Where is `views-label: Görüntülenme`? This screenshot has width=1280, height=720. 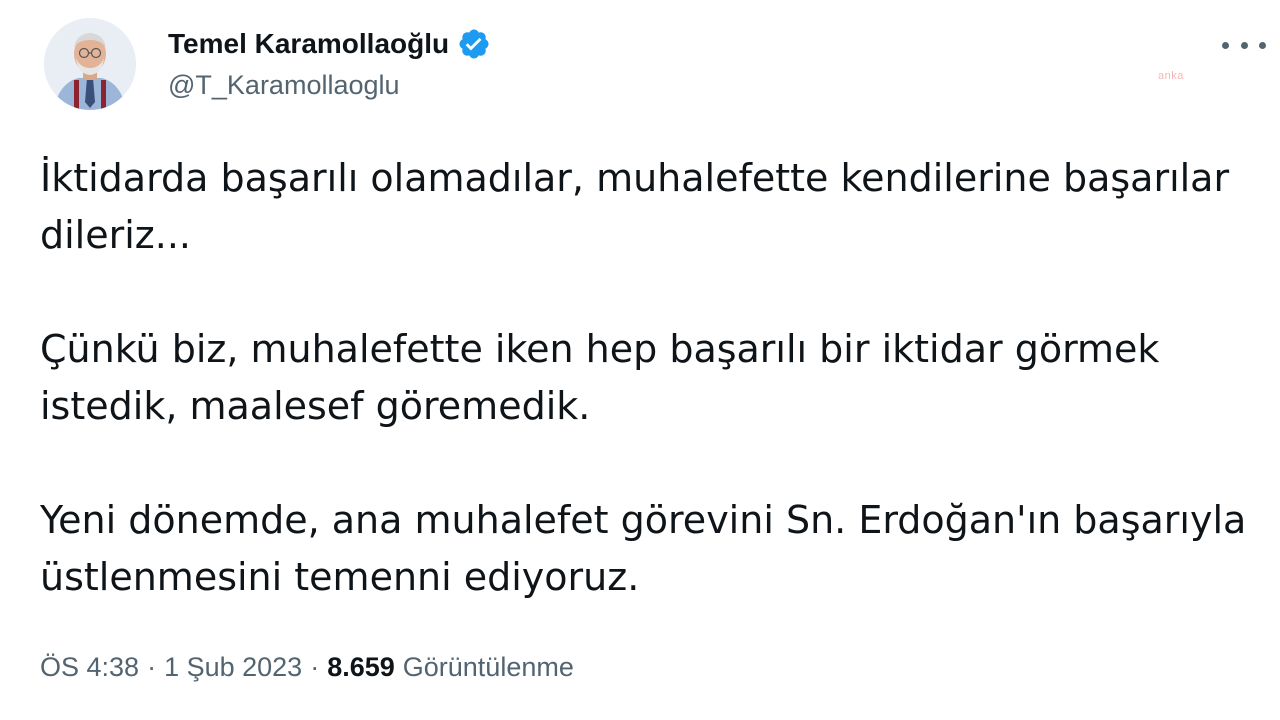 views-label: Görüntülenme is located at coordinates (488, 667).